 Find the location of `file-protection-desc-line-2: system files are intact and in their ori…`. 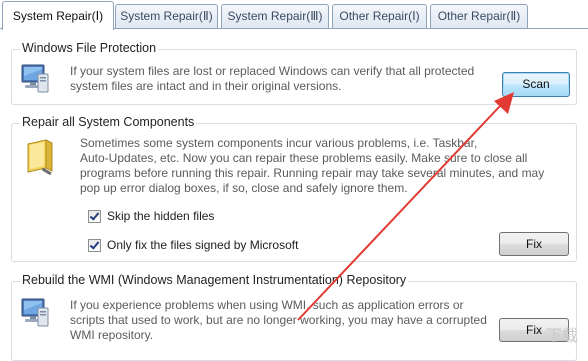

file-protection-desc-line-2: system files are intact and in their ori… is located at coordinates (206, 86).